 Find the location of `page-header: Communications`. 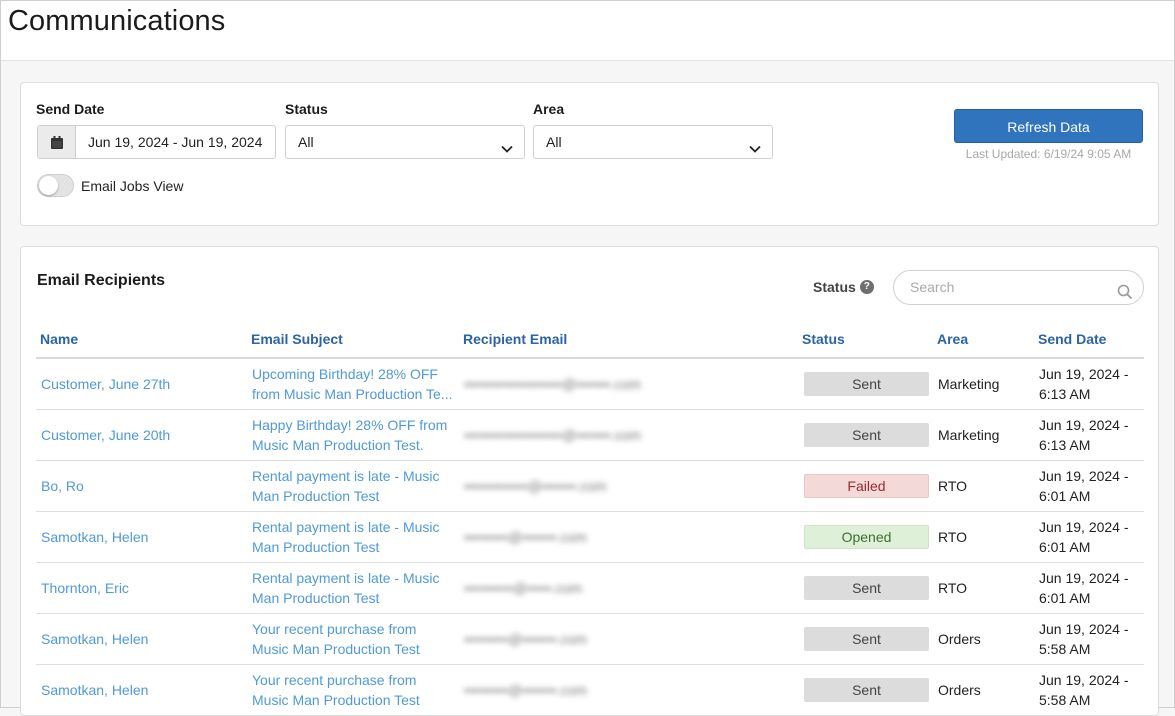

page-header: Communications is located at coordinates (587, 31).